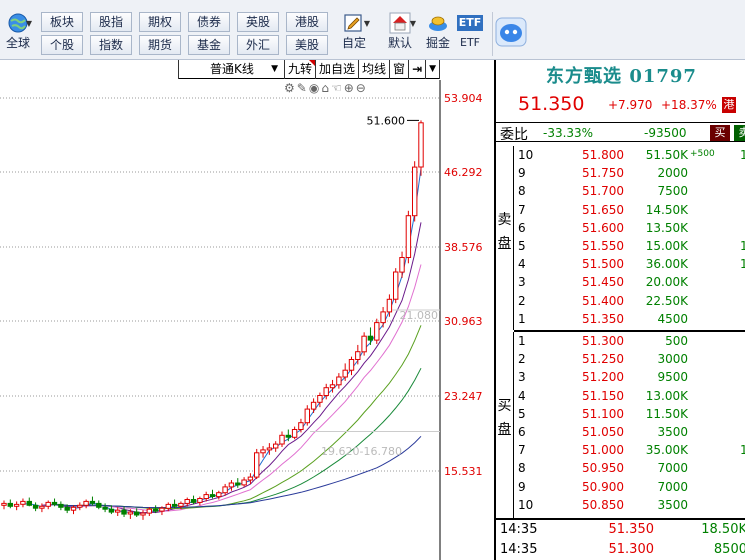 The image size is (745, 560). Describe the element at coordinates (209, 45) in the screenshot. I see `market-button-funds: 基金` at that location.